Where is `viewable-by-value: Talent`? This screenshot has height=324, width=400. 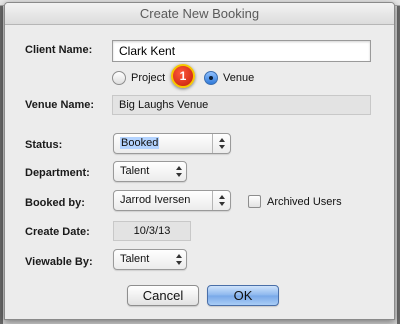
viewable-by-value: Talent is located at coordinates (135, 259).